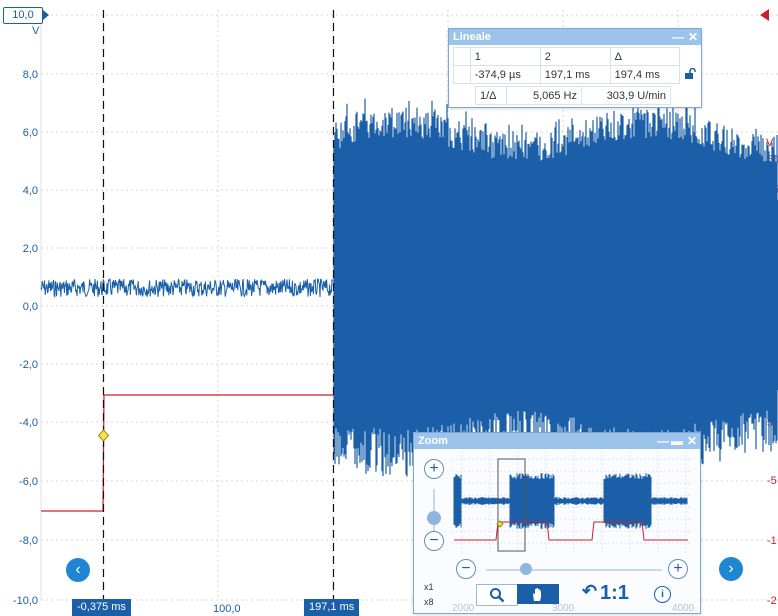 This screenshot has width=778, height=616. I want to click on x-tick-label: 100,0, so click(227, 609).